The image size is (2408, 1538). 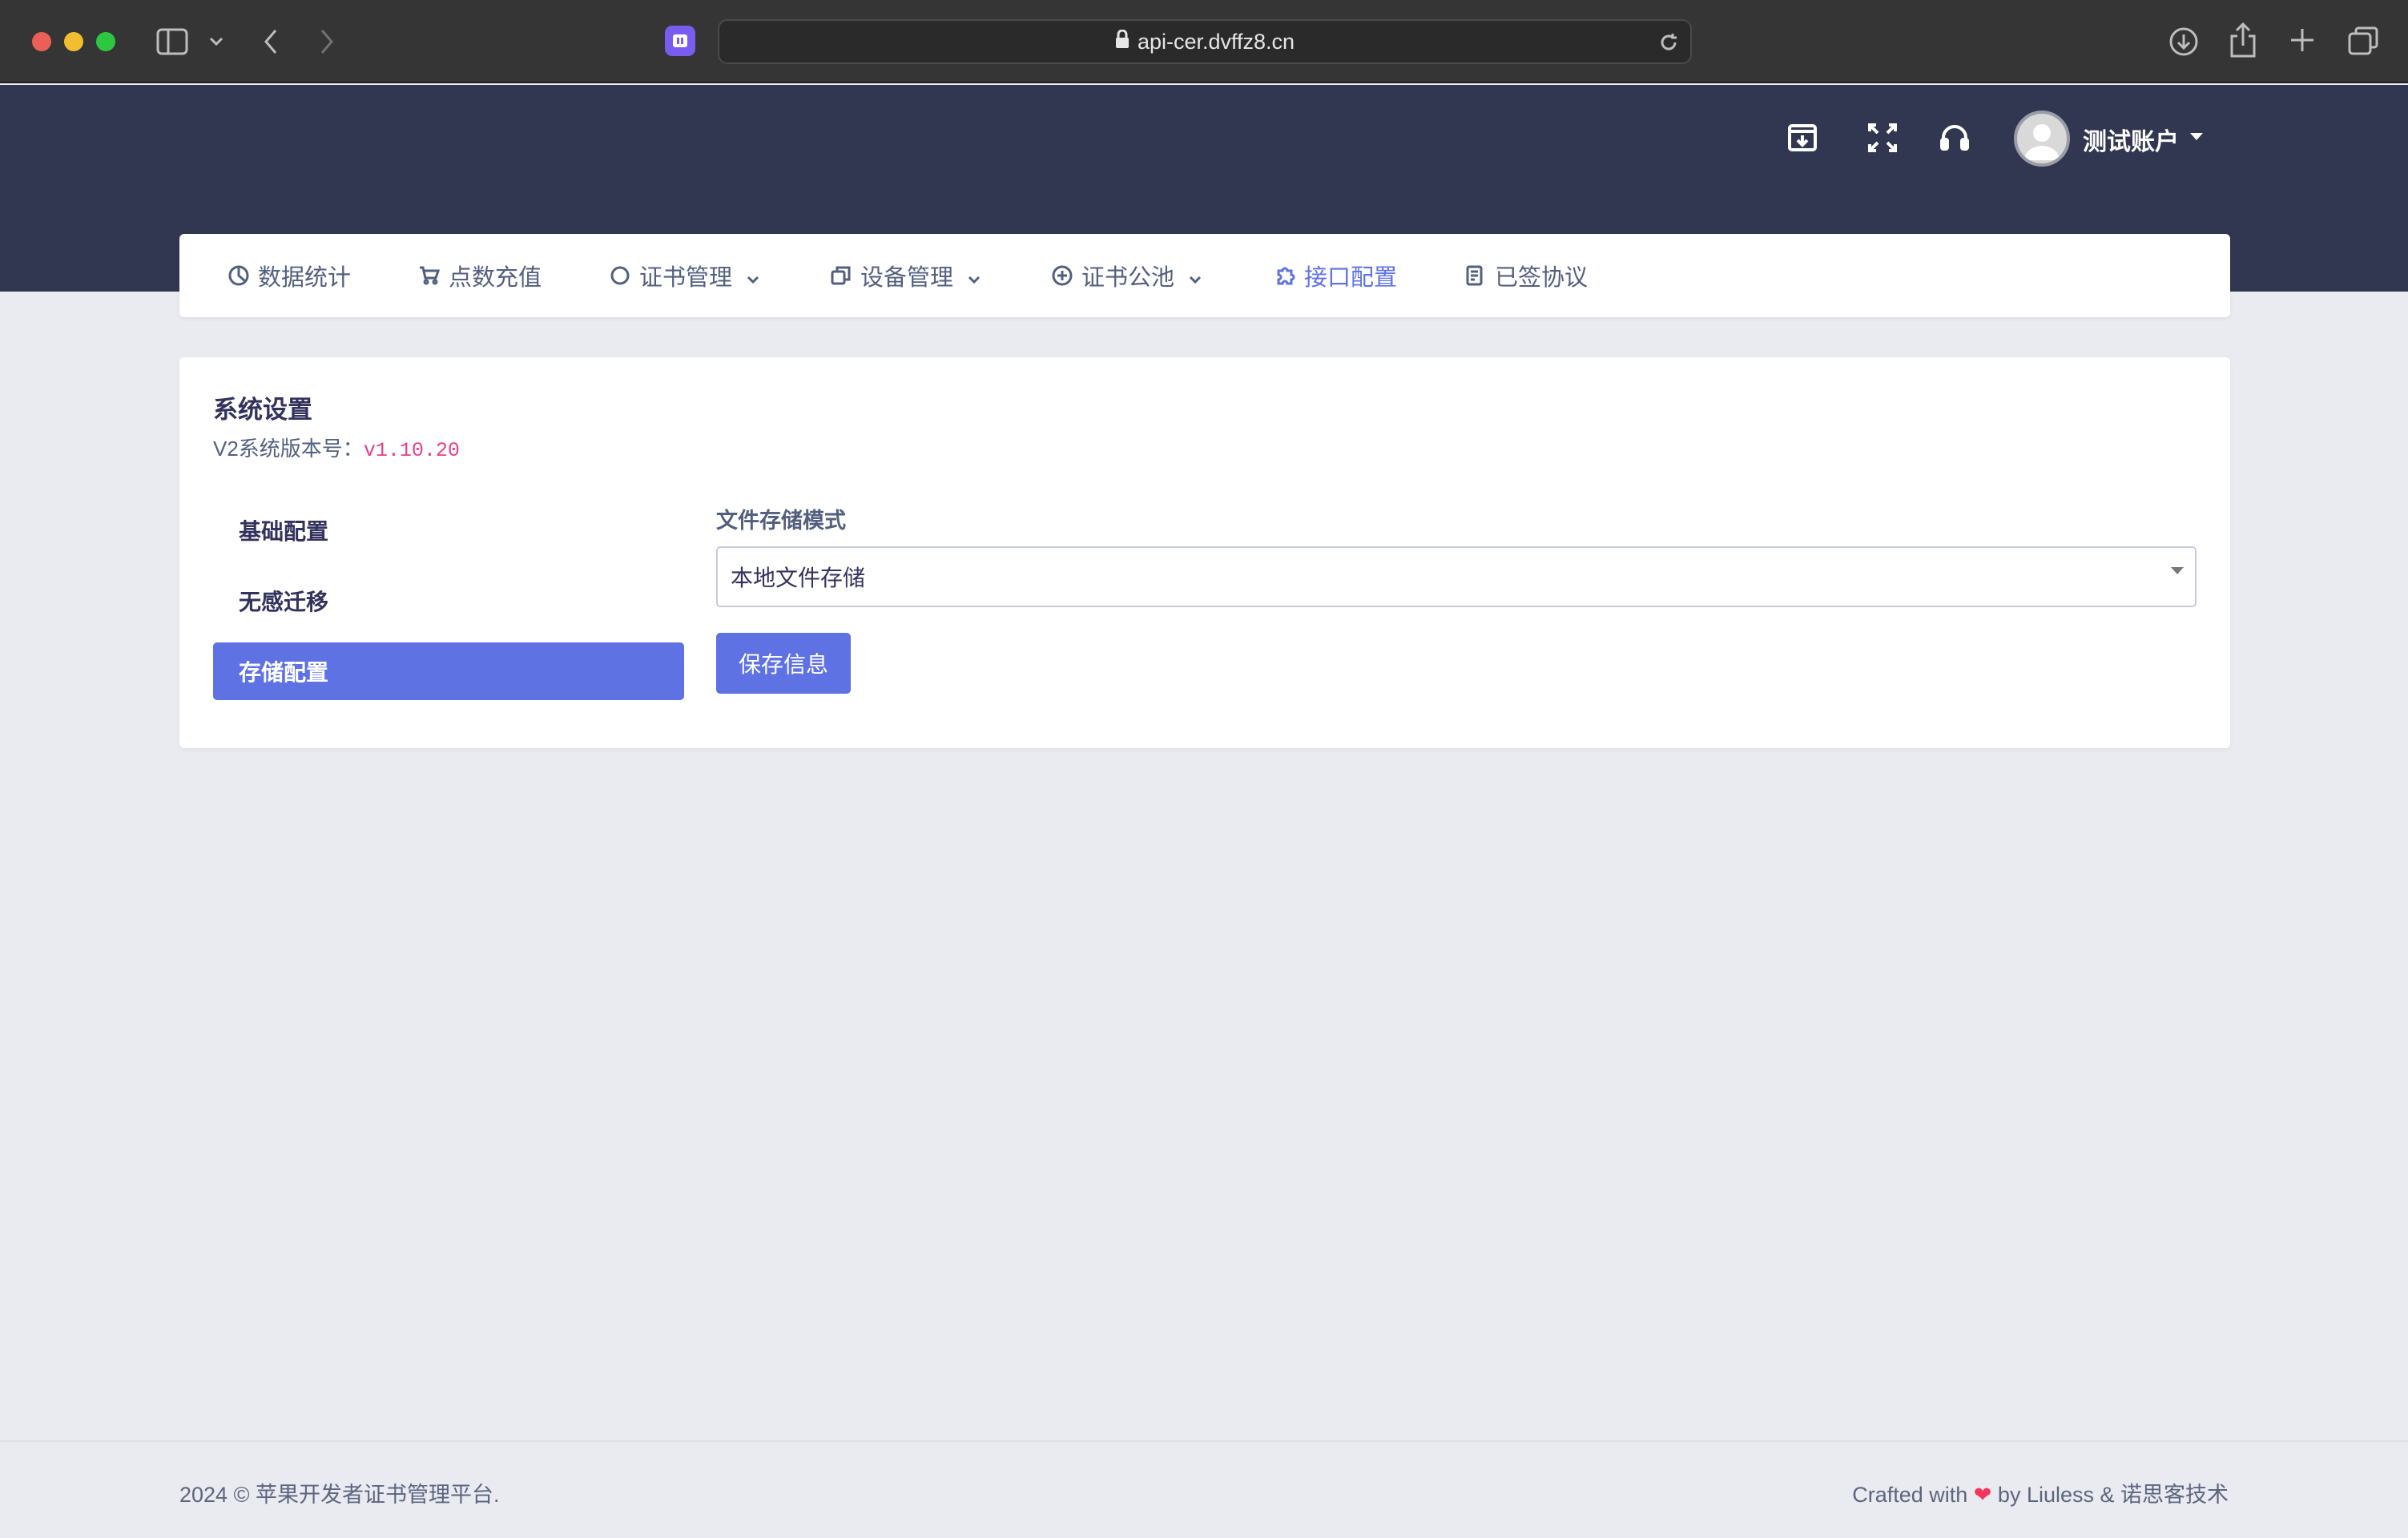 What do you see at coordinates (2113, 1495) in the screenshot?
I see `footer-credits-suffix: by Liuless & 诺思客技术` at bounding box center [2113, 1495].